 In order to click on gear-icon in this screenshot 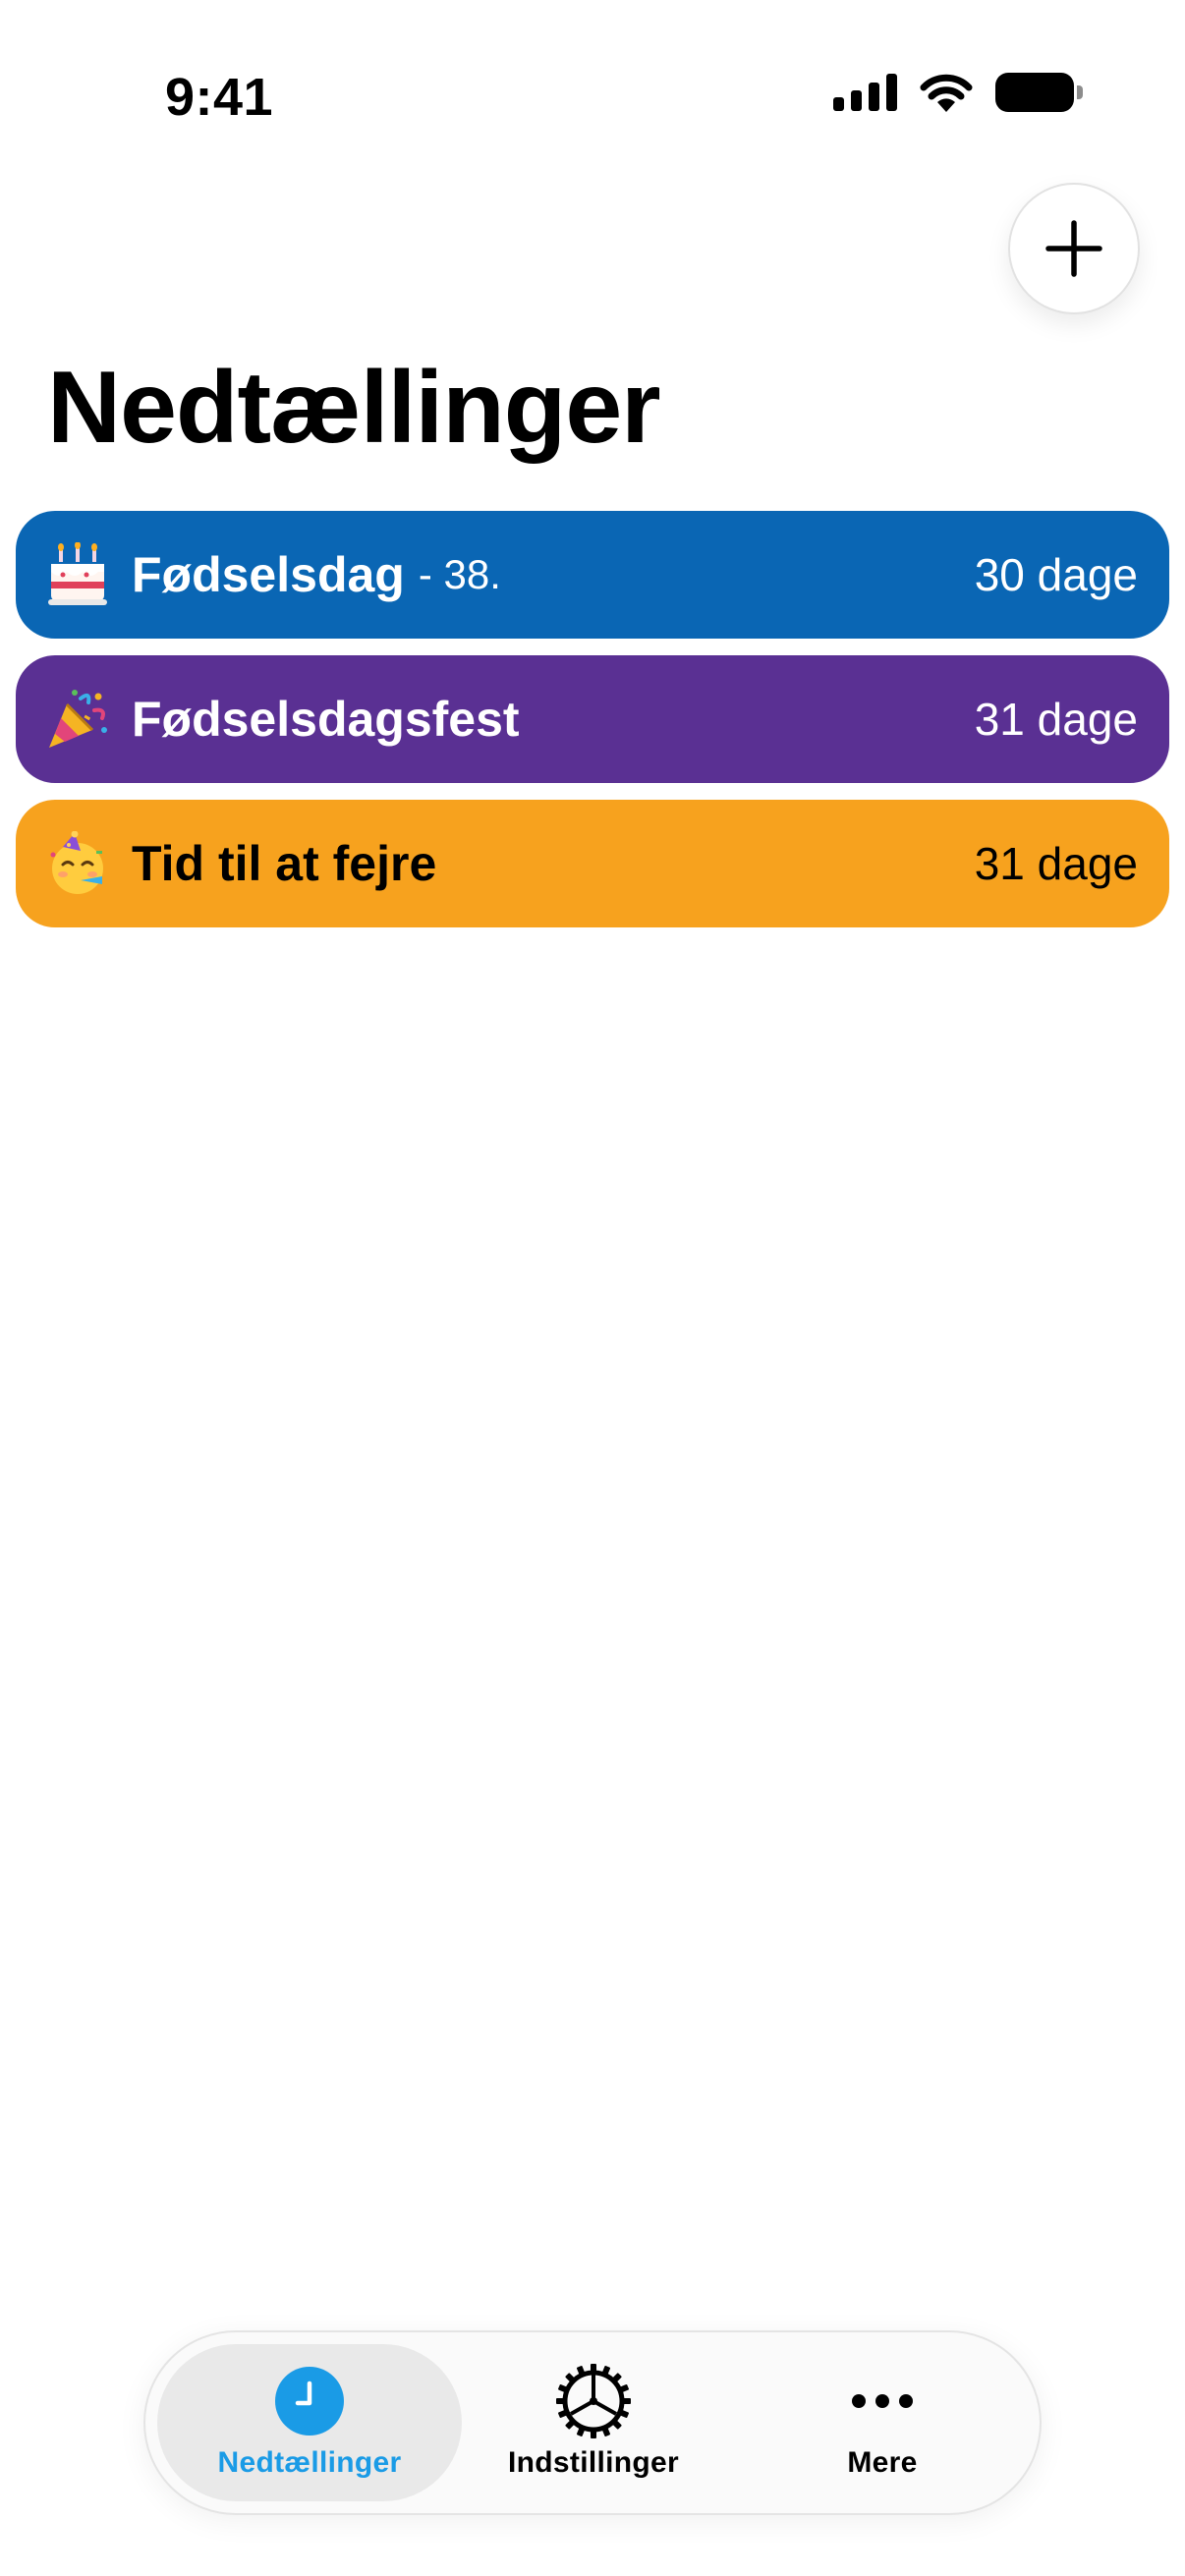, I will do `click(594, 2401)`.